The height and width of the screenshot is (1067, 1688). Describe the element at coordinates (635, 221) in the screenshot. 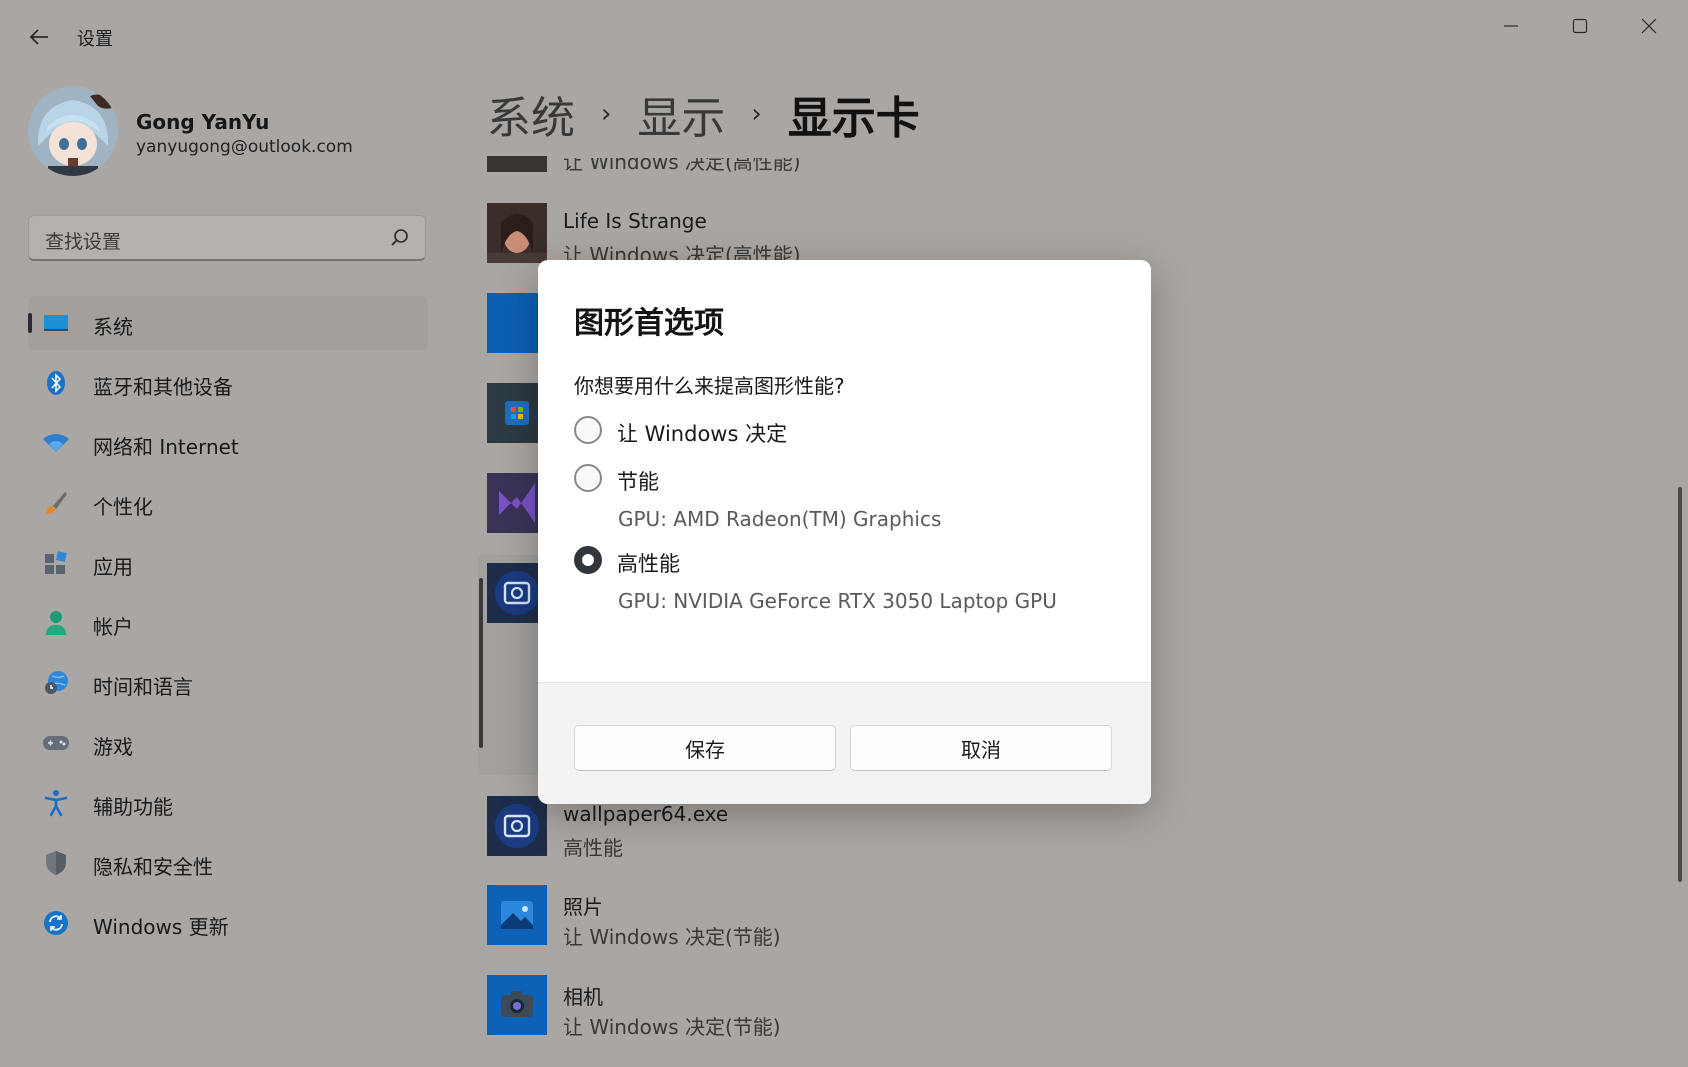

I see `app-name: Life Is Strange` at that location.